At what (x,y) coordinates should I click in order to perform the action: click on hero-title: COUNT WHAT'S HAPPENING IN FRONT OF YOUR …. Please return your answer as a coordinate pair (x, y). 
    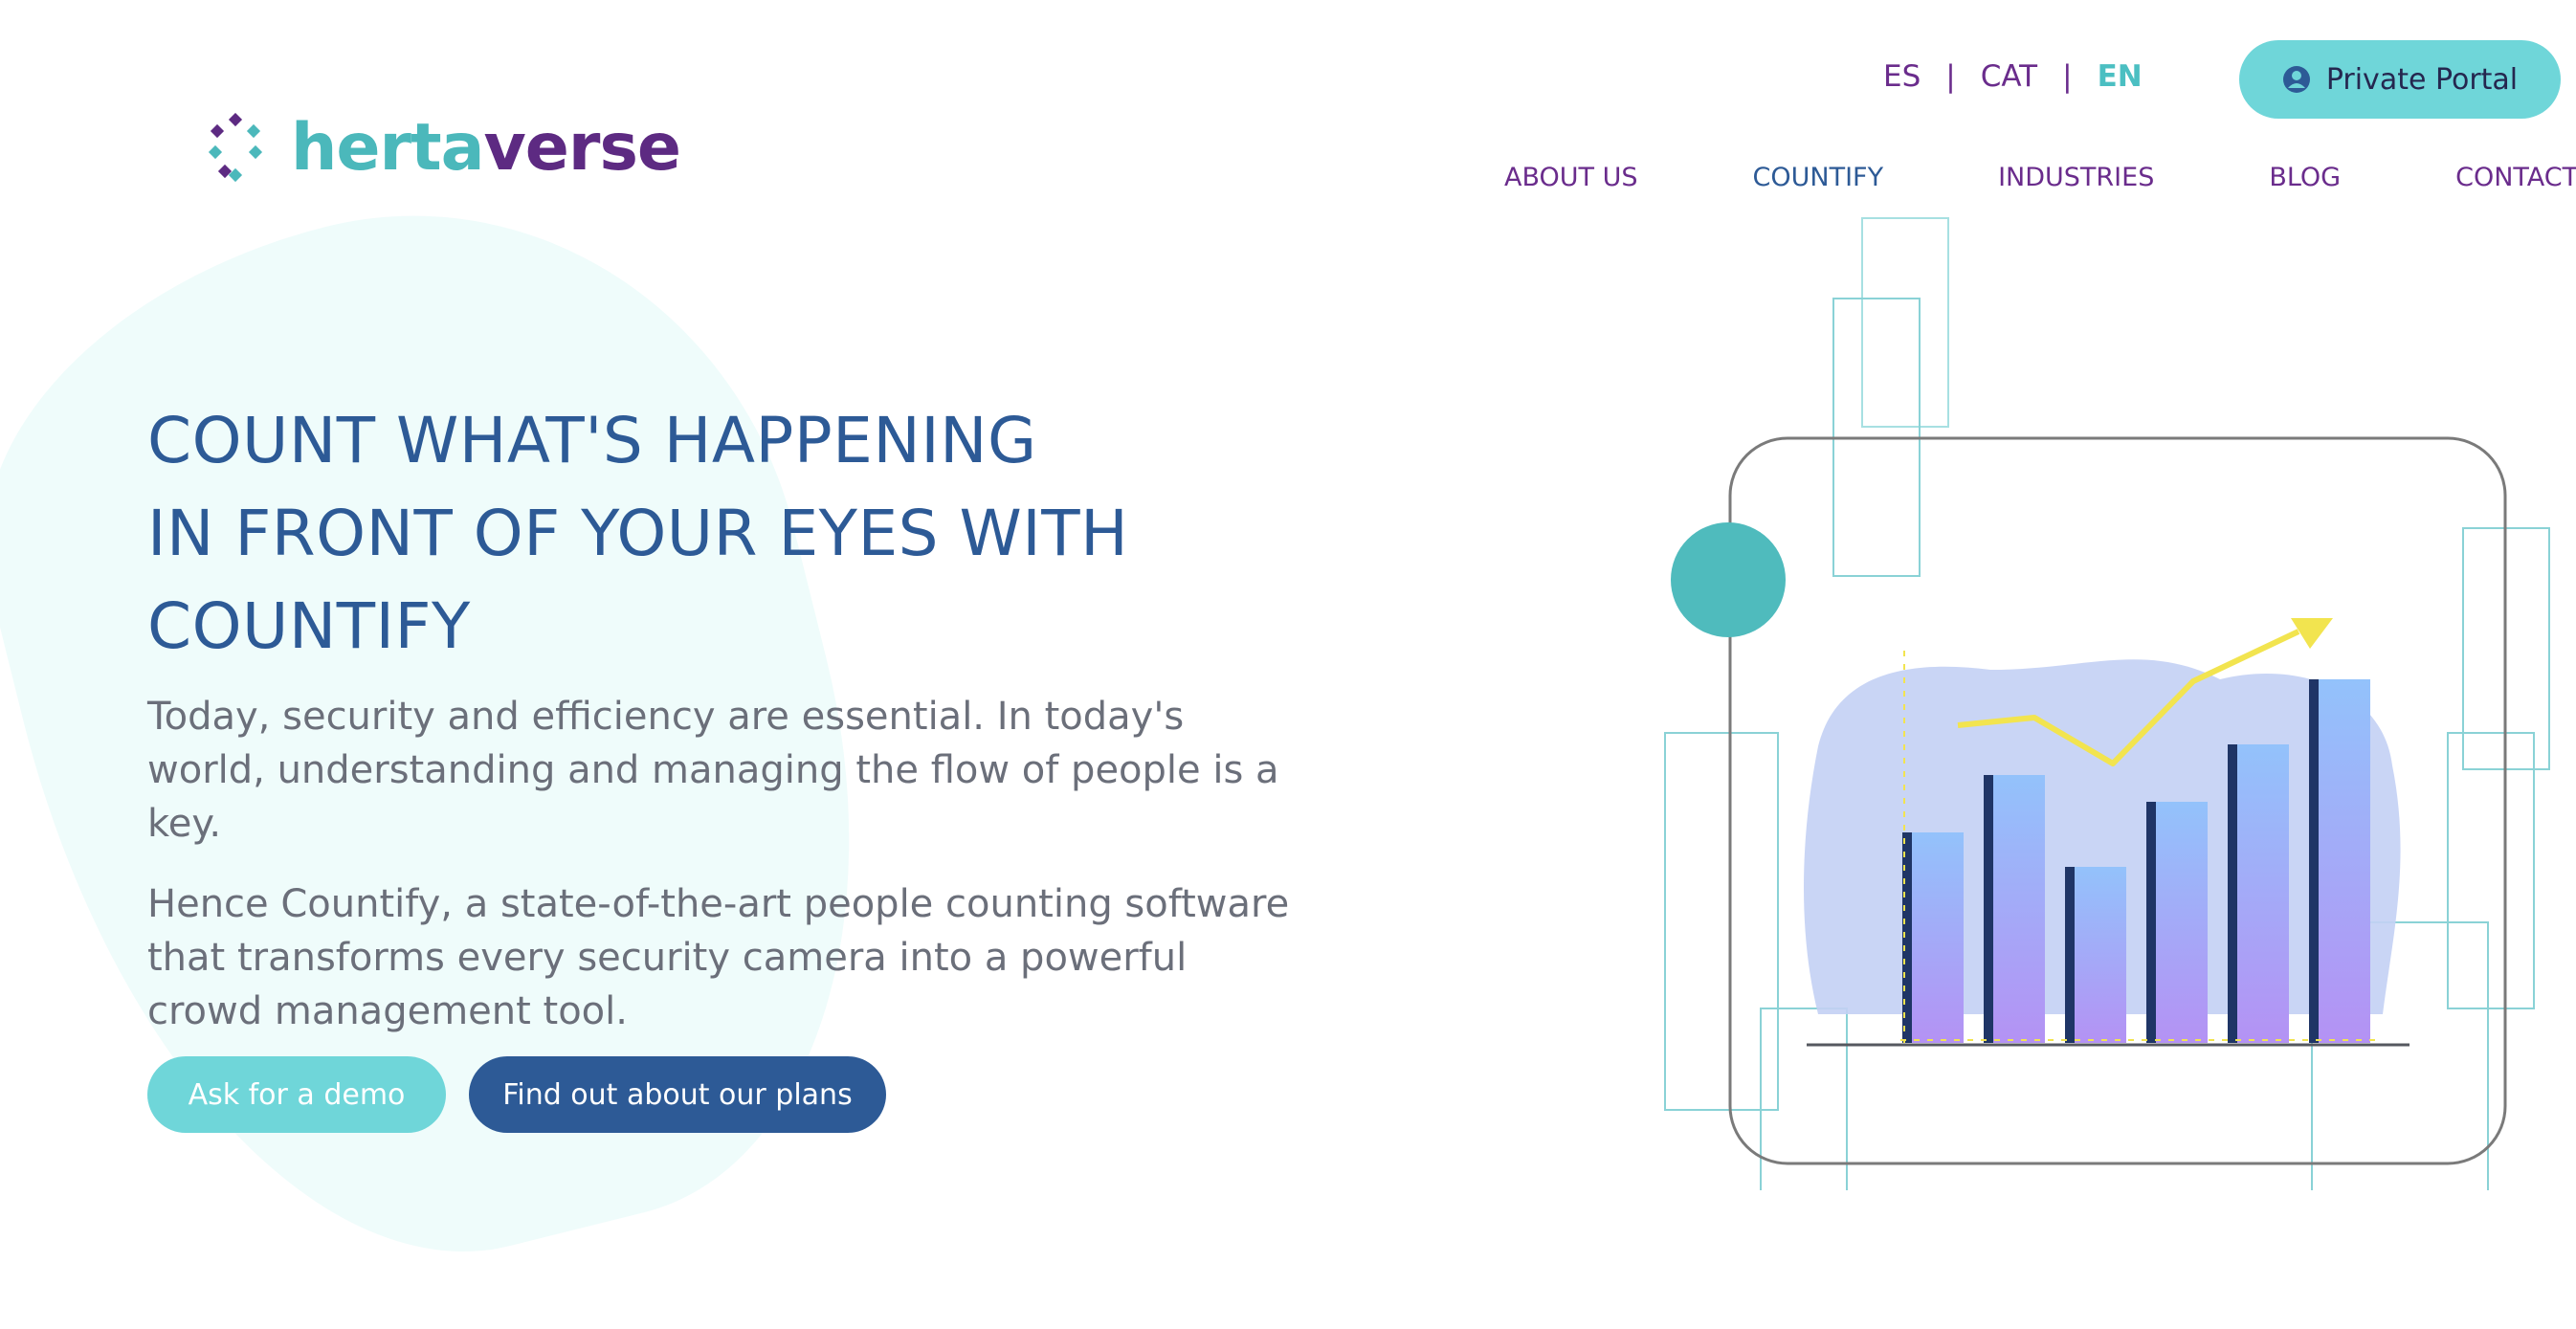
    Looking at the image, I should click on (750, 533).